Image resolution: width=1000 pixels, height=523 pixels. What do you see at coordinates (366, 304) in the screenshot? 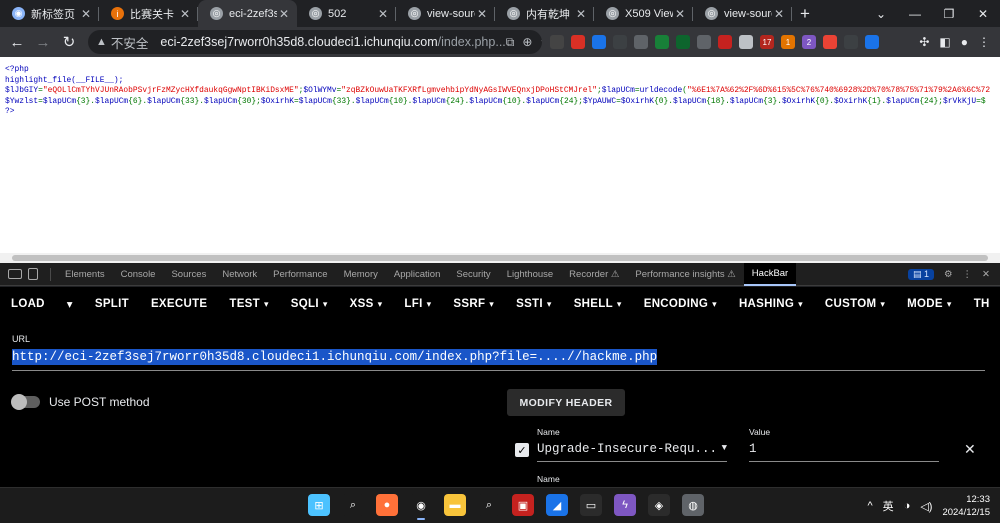
I see `hackbar-menu-item: XSS` at bounding box center [366, 304].